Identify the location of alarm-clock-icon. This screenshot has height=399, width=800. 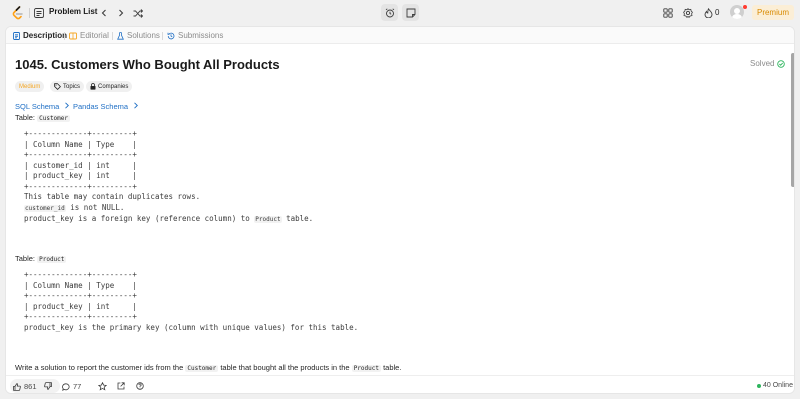
(389, 12).